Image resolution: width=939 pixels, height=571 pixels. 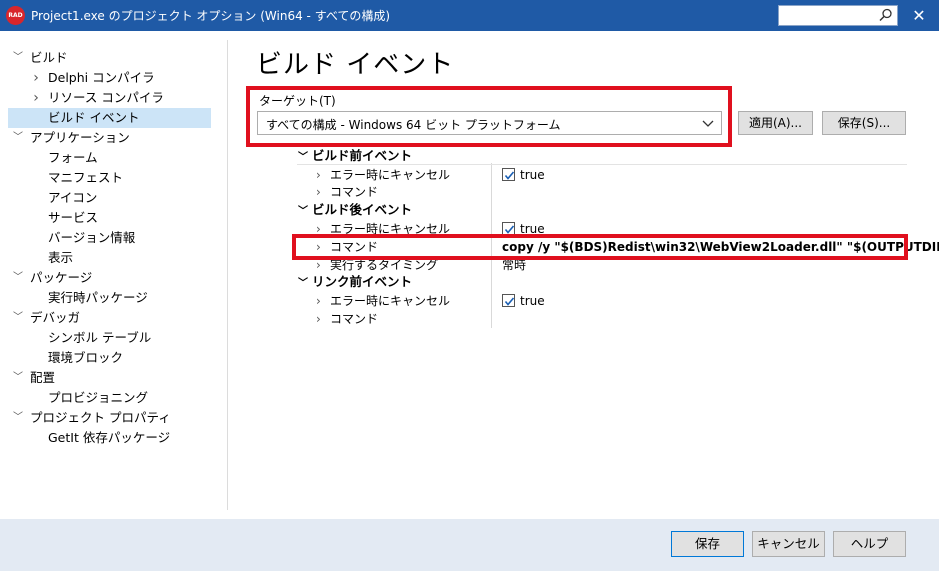 What do you see at coordinates (347, 192) in the screenshot?
I see `prop-pre-build-command: › コマンド` at bounding box center [347, 192].